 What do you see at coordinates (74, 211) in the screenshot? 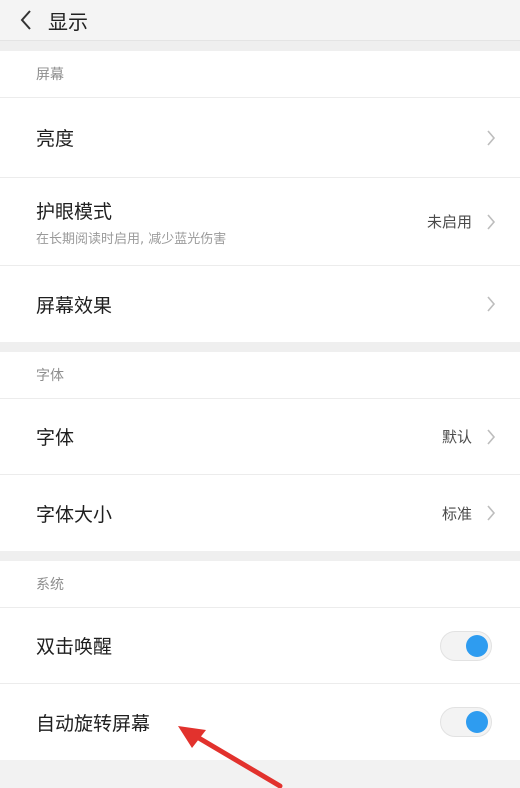
I see `row-label: 护眼模式` at bounding box center [74, 211].